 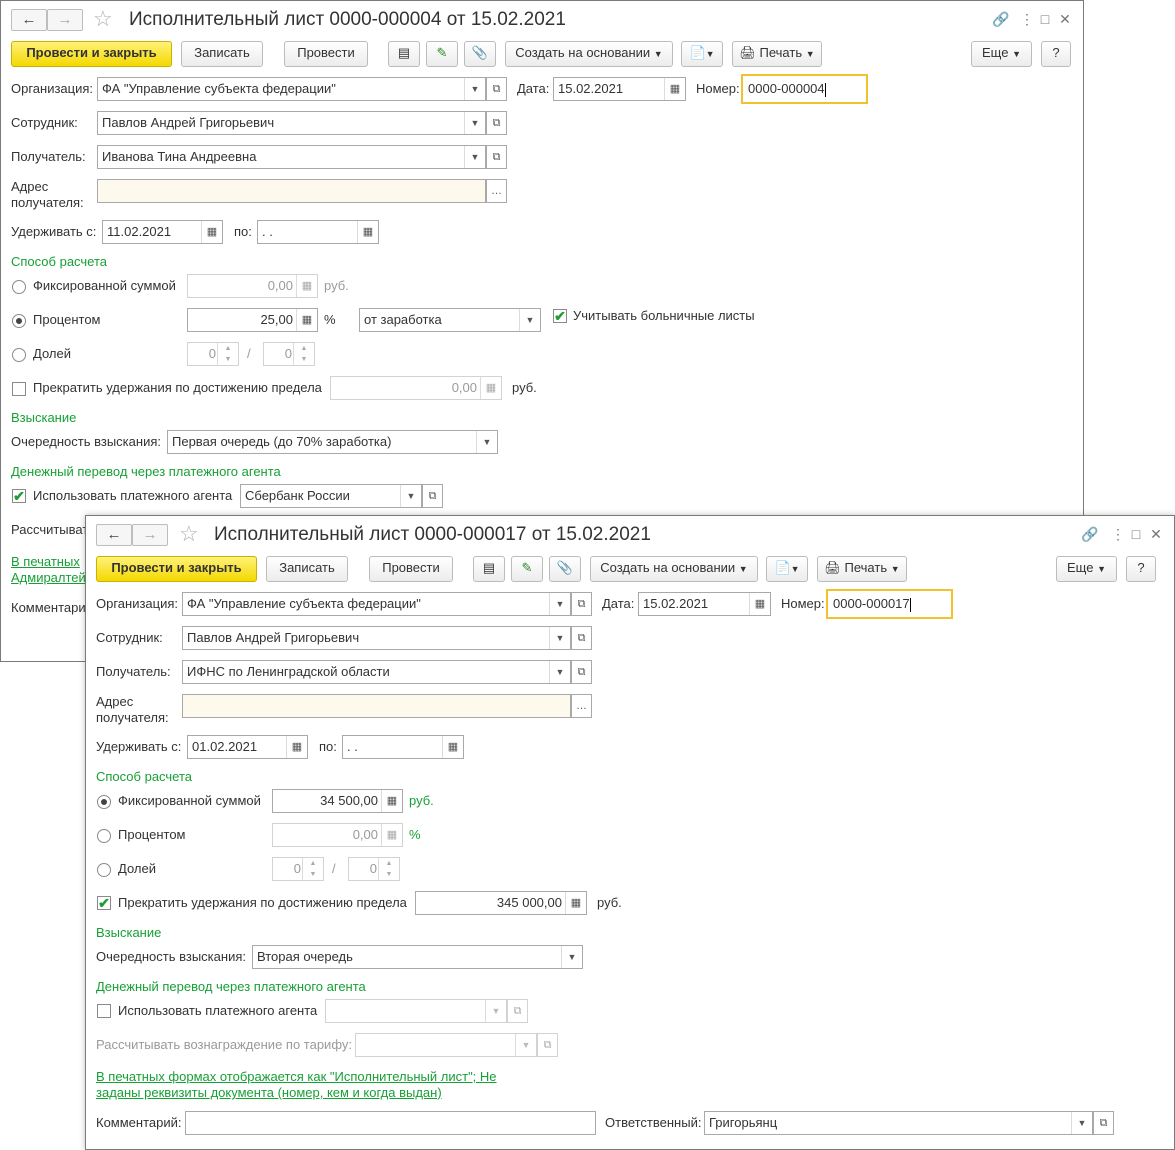 I want to click on percent-field: 25,00 ▦, so click(x=252, y=320).